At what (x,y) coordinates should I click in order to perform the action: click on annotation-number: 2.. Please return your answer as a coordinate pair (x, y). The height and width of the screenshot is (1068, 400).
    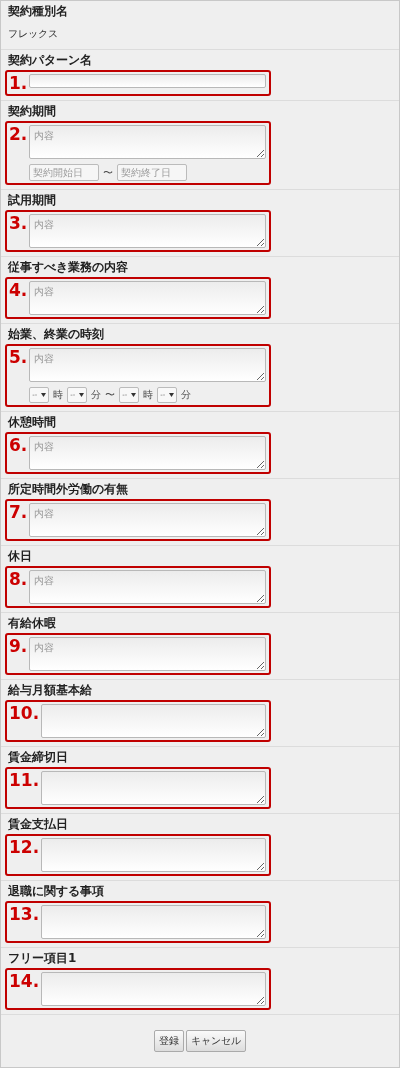
    Looking at the image, I should click on (18, 134).